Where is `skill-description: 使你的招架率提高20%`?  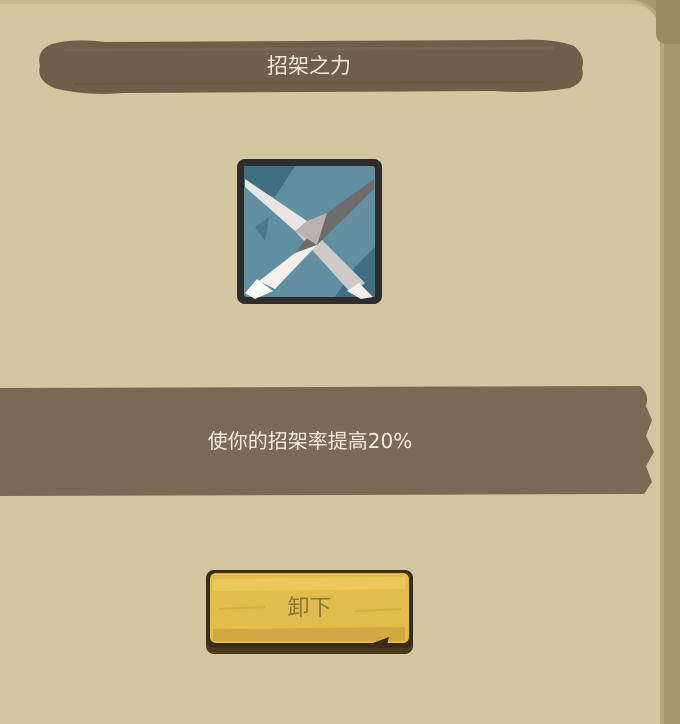 skill-description: 使你的招架率提高20% is located at coordinates (310, 441).